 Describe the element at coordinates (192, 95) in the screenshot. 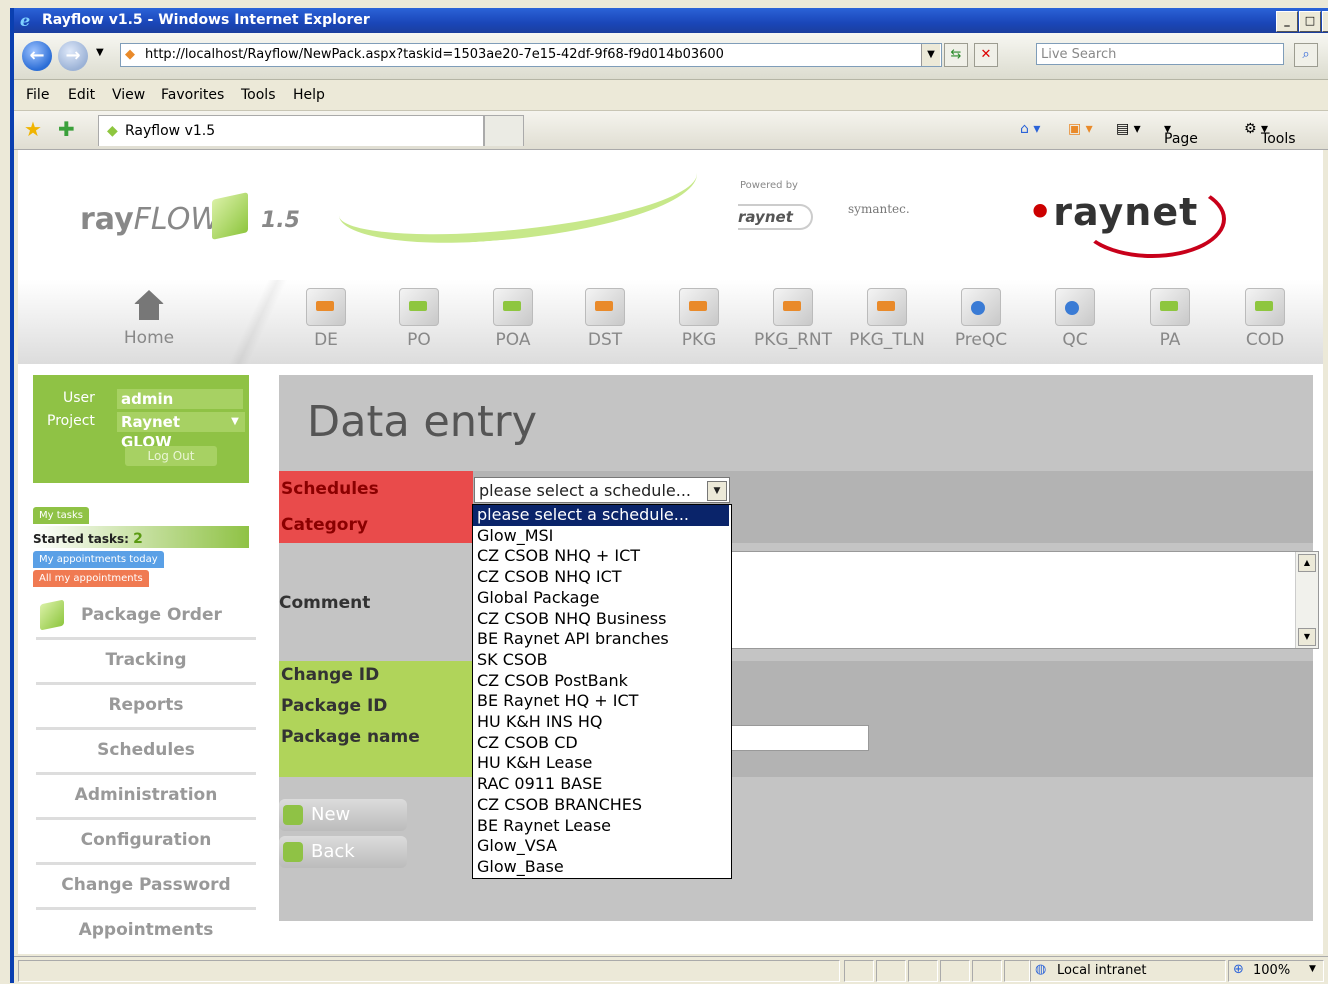

I see `menu-favorites: Favorites` at that location.